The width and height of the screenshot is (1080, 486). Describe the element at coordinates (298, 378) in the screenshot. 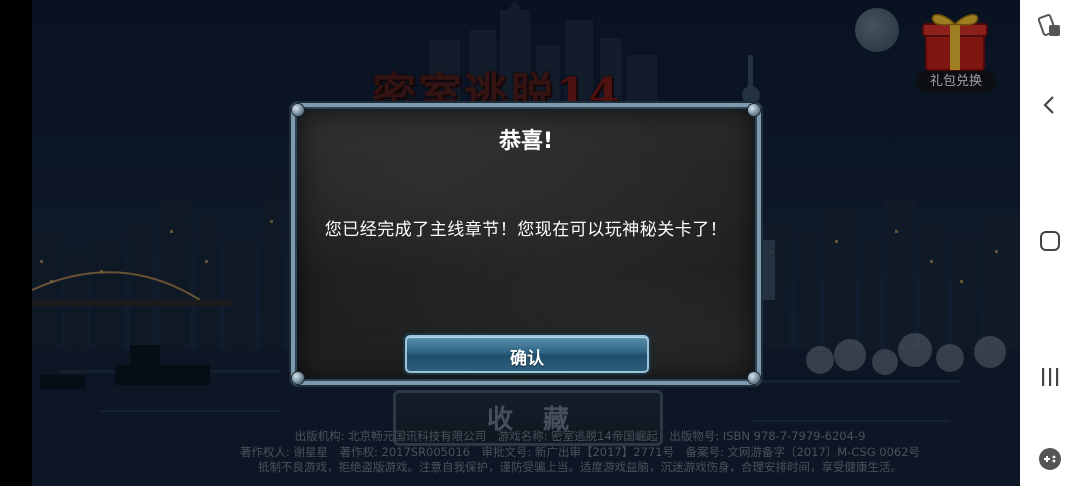

I see `rivet-bottom-left` at that location.